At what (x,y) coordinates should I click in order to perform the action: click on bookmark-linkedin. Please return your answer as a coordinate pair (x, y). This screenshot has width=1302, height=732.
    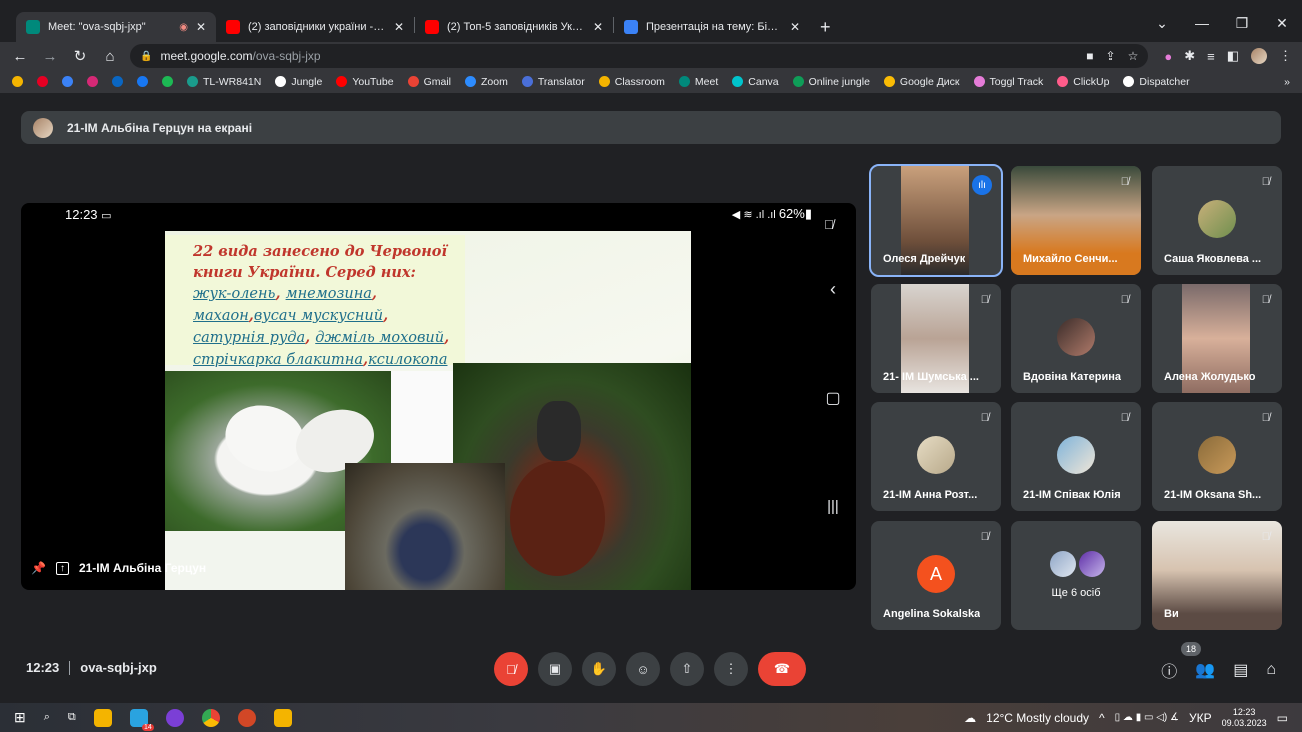
    Looking at the image, I should click on (117, 81).